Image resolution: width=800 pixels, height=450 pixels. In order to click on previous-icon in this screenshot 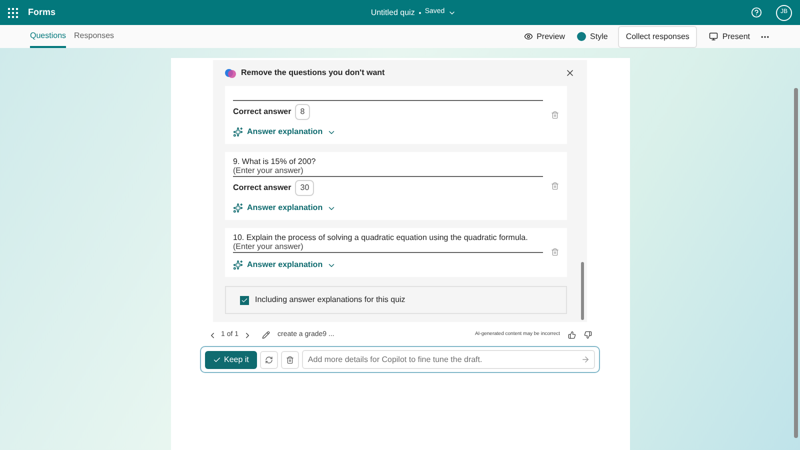, I will do `click(212, 335)`.